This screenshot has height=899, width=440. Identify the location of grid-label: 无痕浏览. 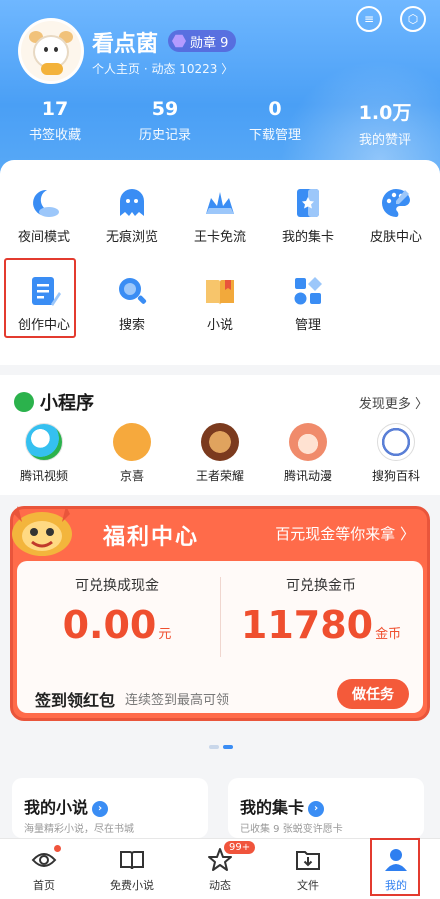
(131, 237).